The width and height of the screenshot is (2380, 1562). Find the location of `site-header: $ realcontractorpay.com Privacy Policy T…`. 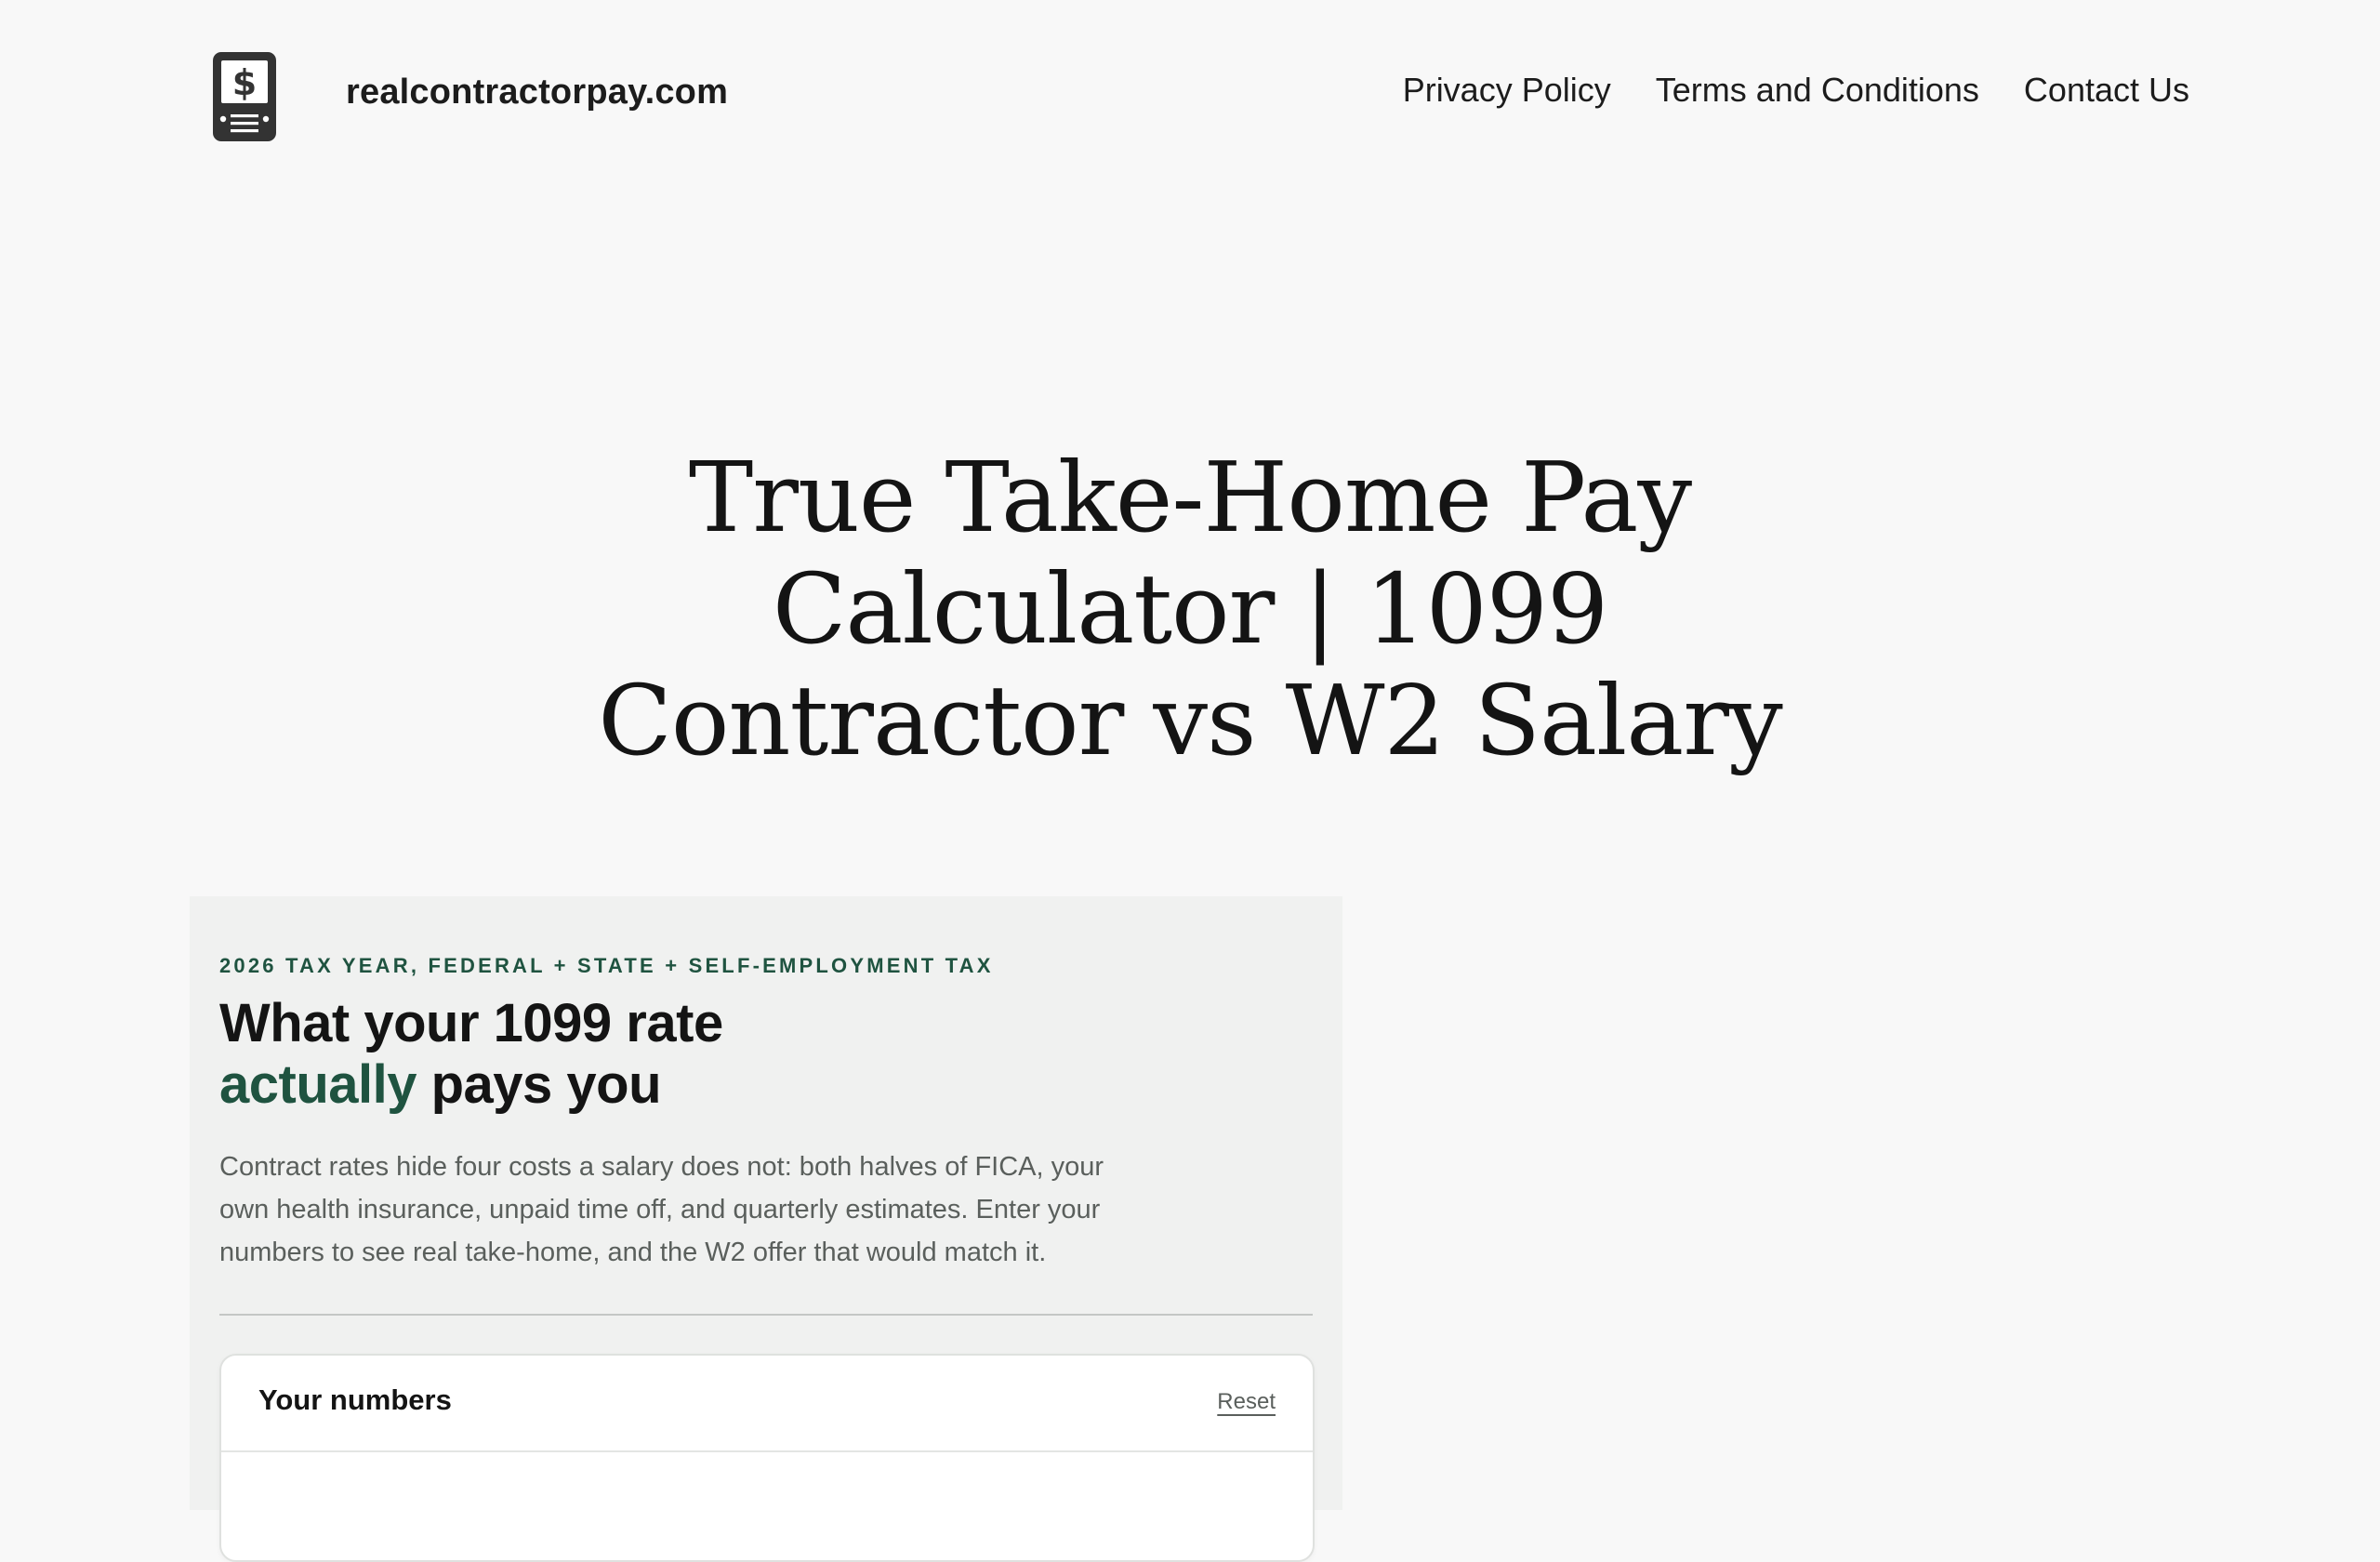

site-header: $ realcontractorpay.com Privacy Policy T… is located at coordinates (1190, 93).